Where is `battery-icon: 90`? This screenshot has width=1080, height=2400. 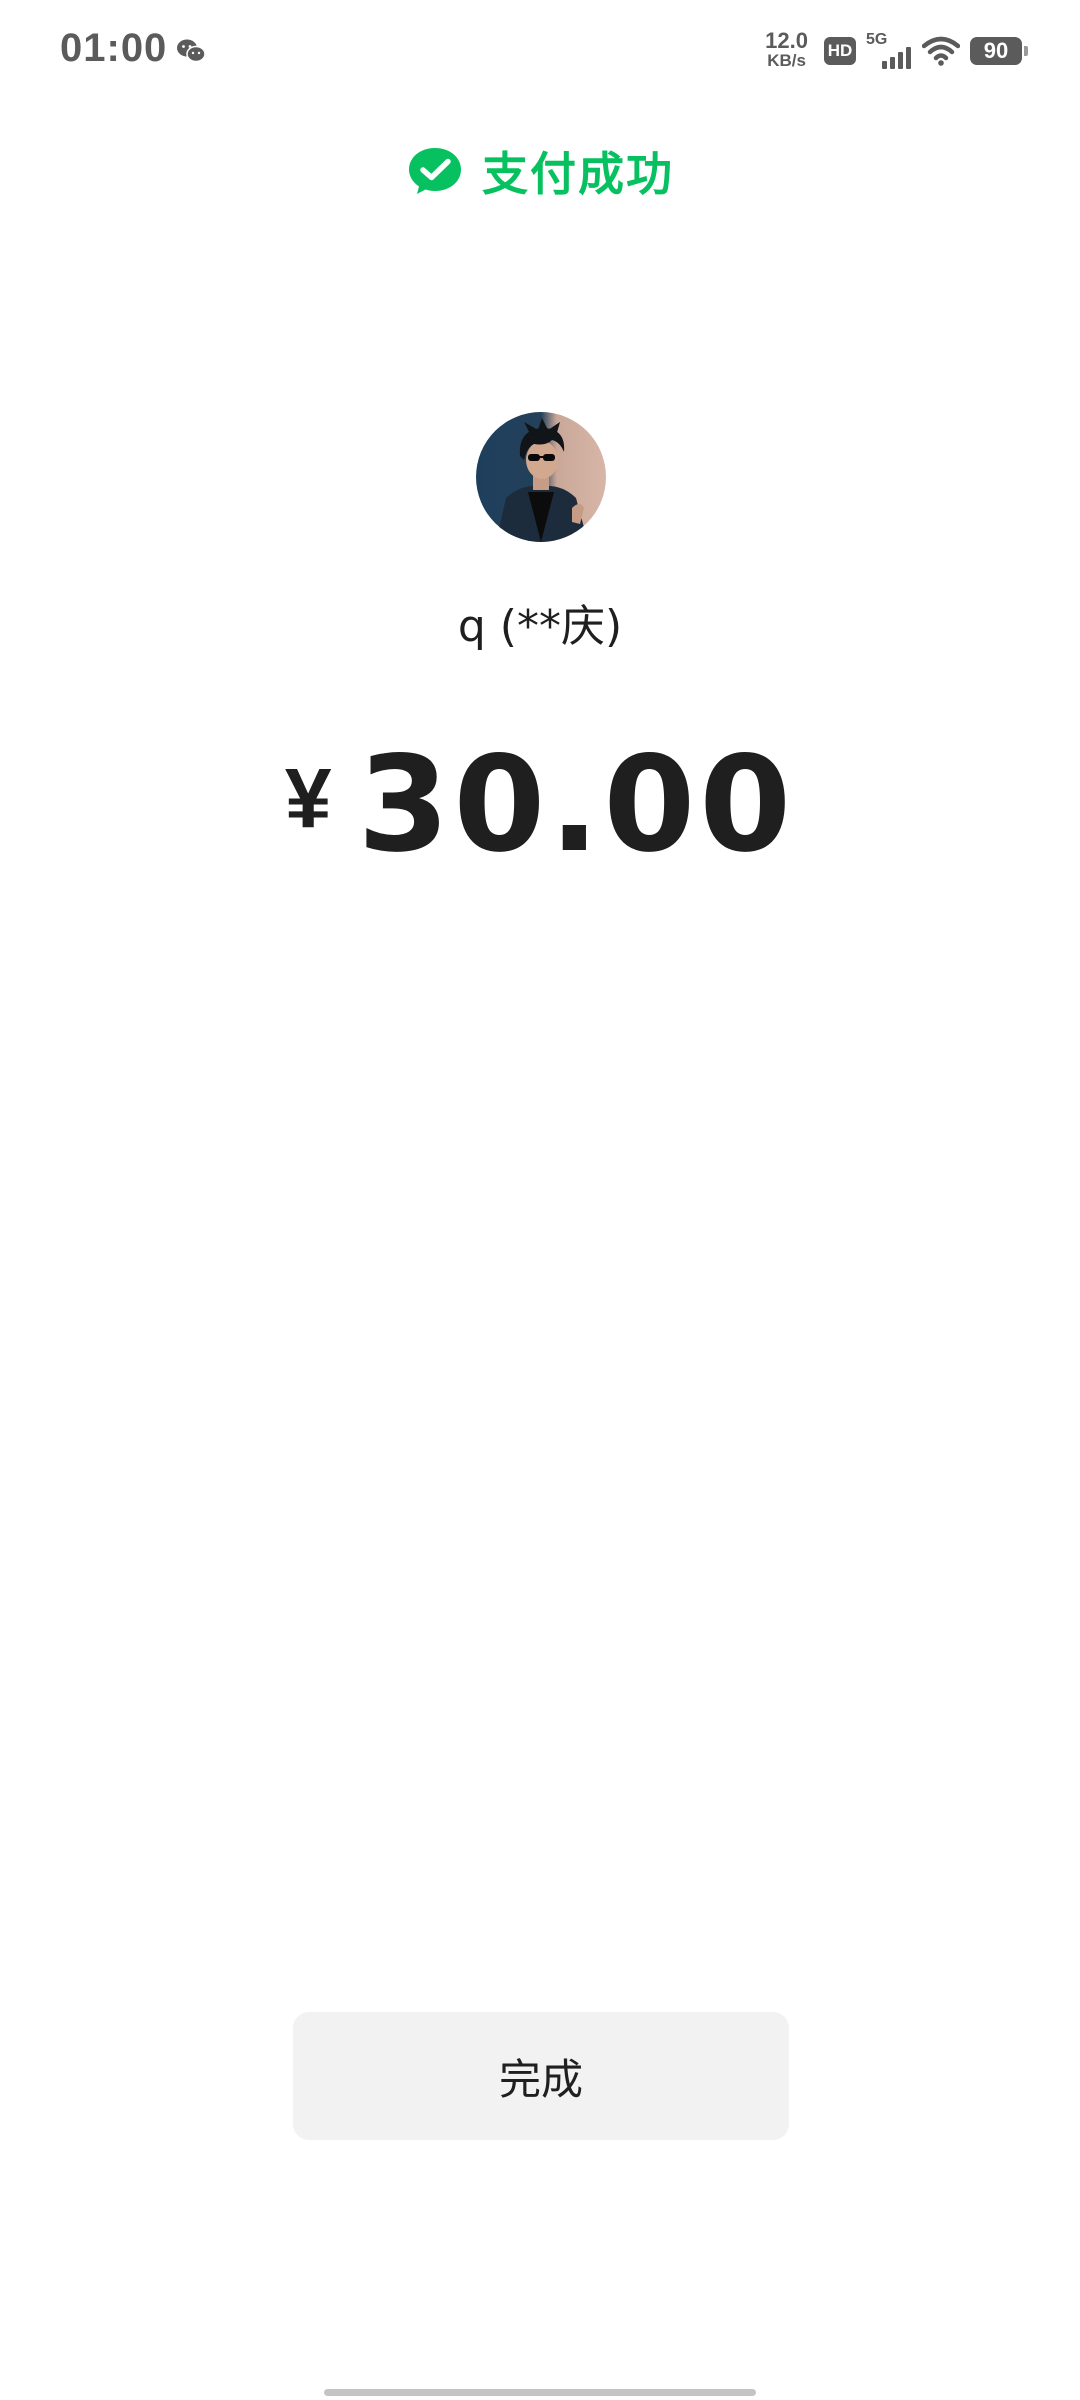
battery-icon: 90 is located at coordinates (999, 51).